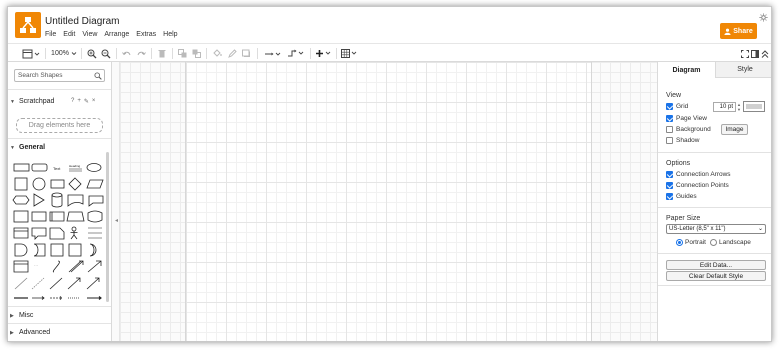 This screenshot has height=350, width=783. I want to click on shadow-button, so click(246, 53).